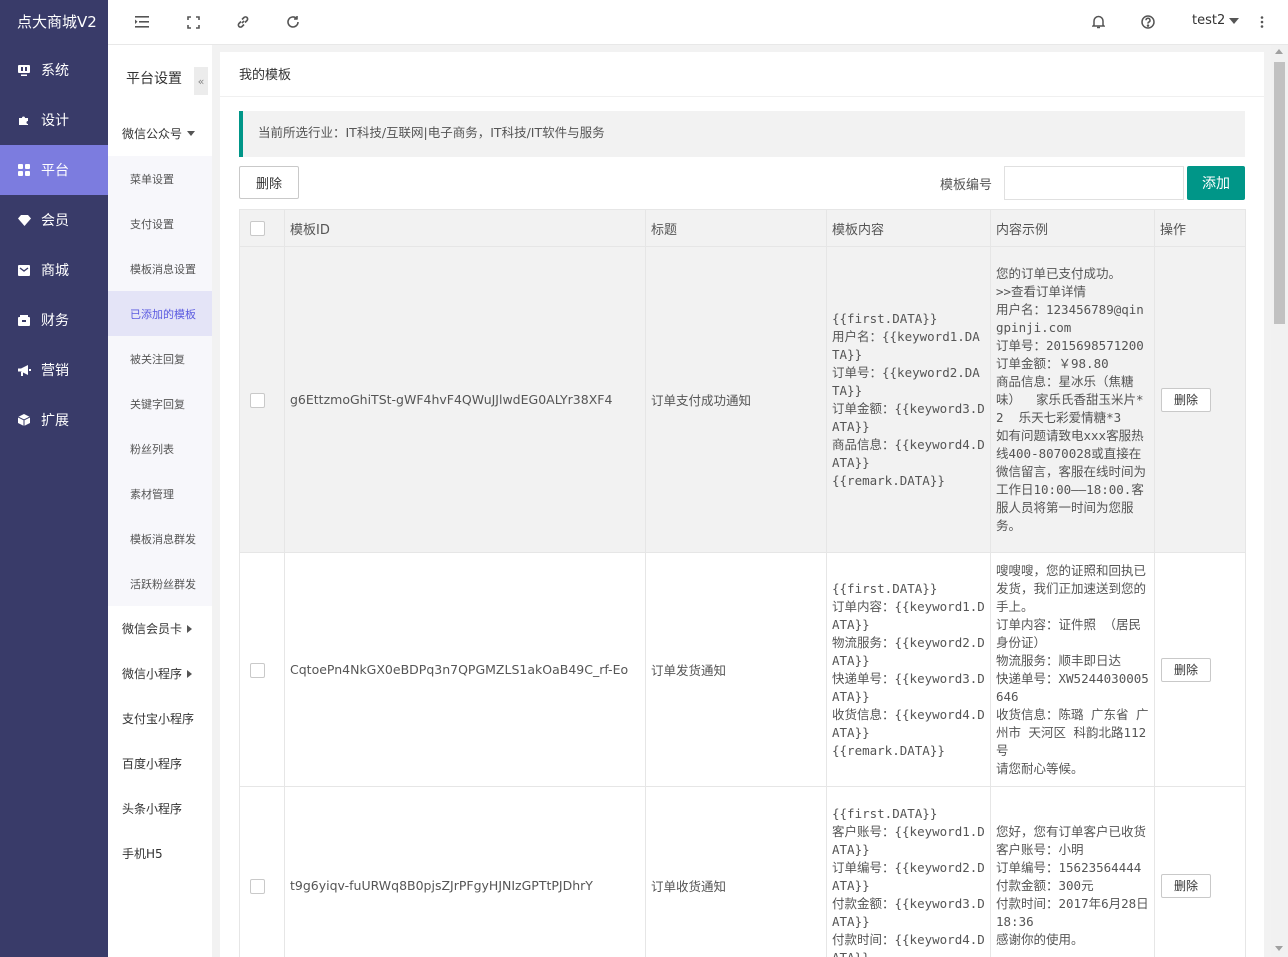 This screenshot has height=957, width=1288. I want to click on sub-group-label: 支付宝小程序, so click(158, 719).